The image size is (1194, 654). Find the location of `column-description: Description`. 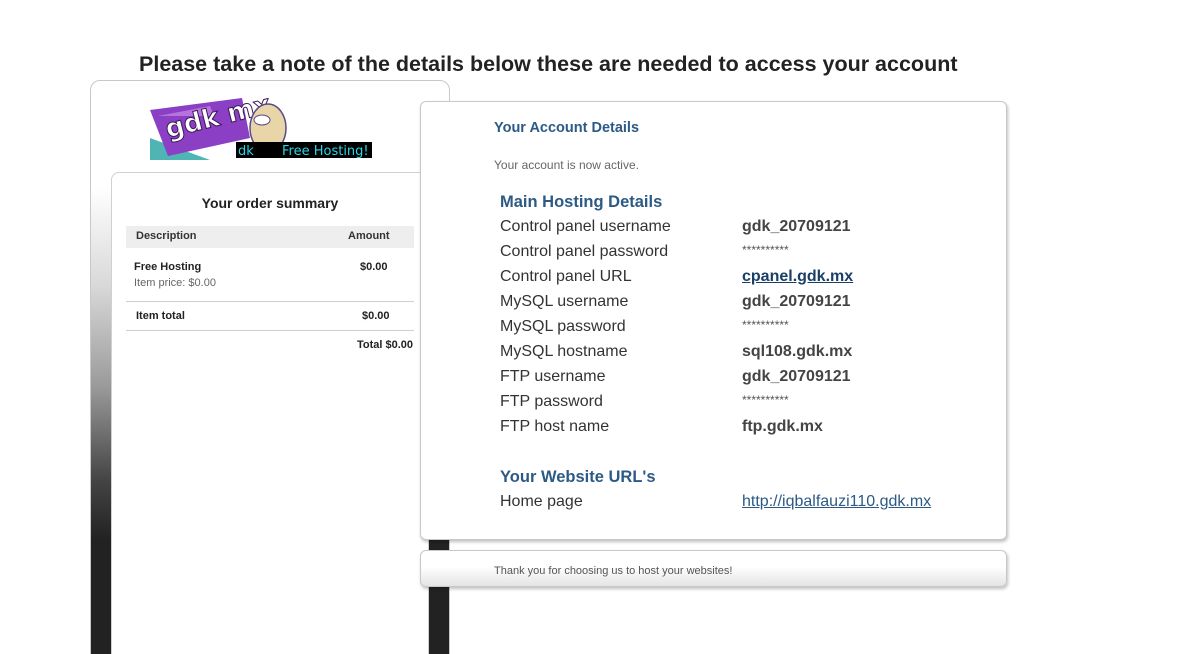

column-description: Description is located at coordinates (166, 236).